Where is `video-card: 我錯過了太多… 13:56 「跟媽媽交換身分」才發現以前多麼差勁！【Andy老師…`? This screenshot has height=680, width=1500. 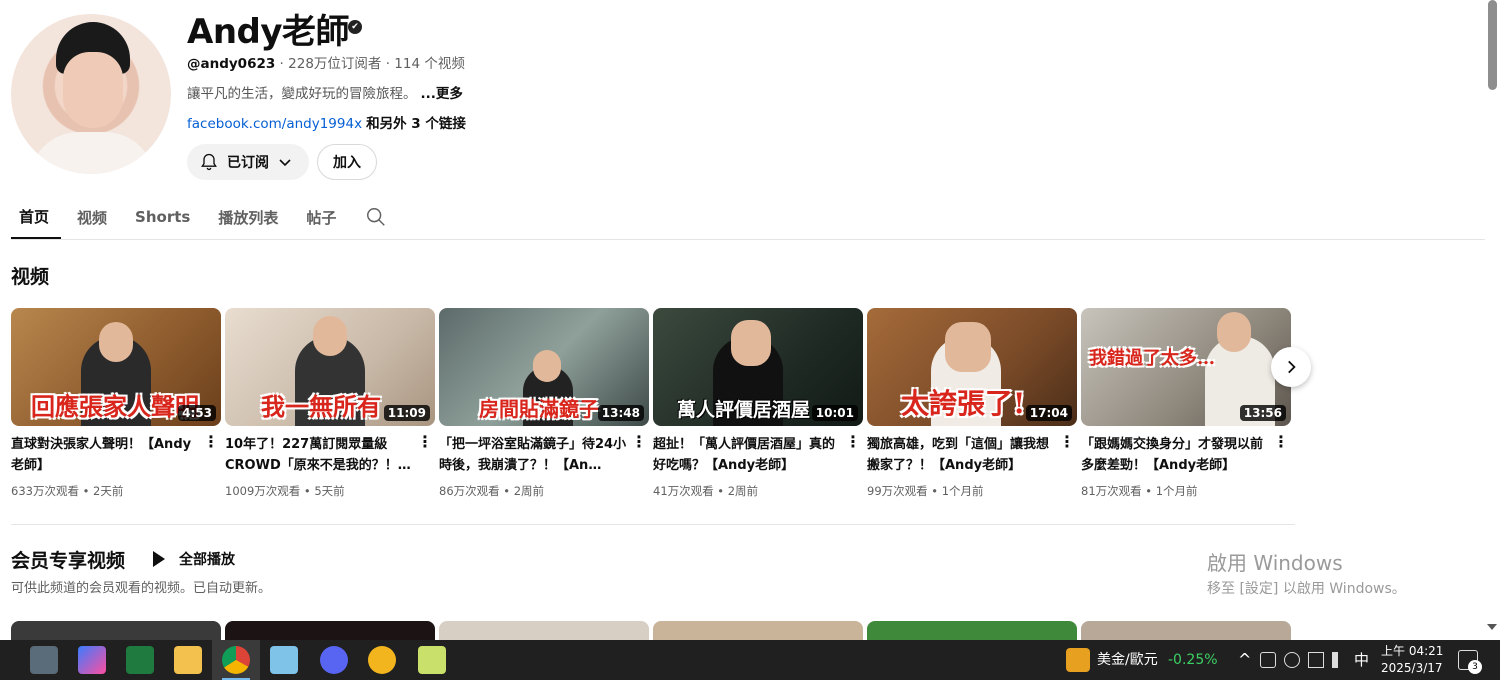
video-card: 我錯過了太多… 13:56 「跟媽媽交換身分」才發現以前多麼差勁！【Andy老師… is located at coordinates (1186, 403).